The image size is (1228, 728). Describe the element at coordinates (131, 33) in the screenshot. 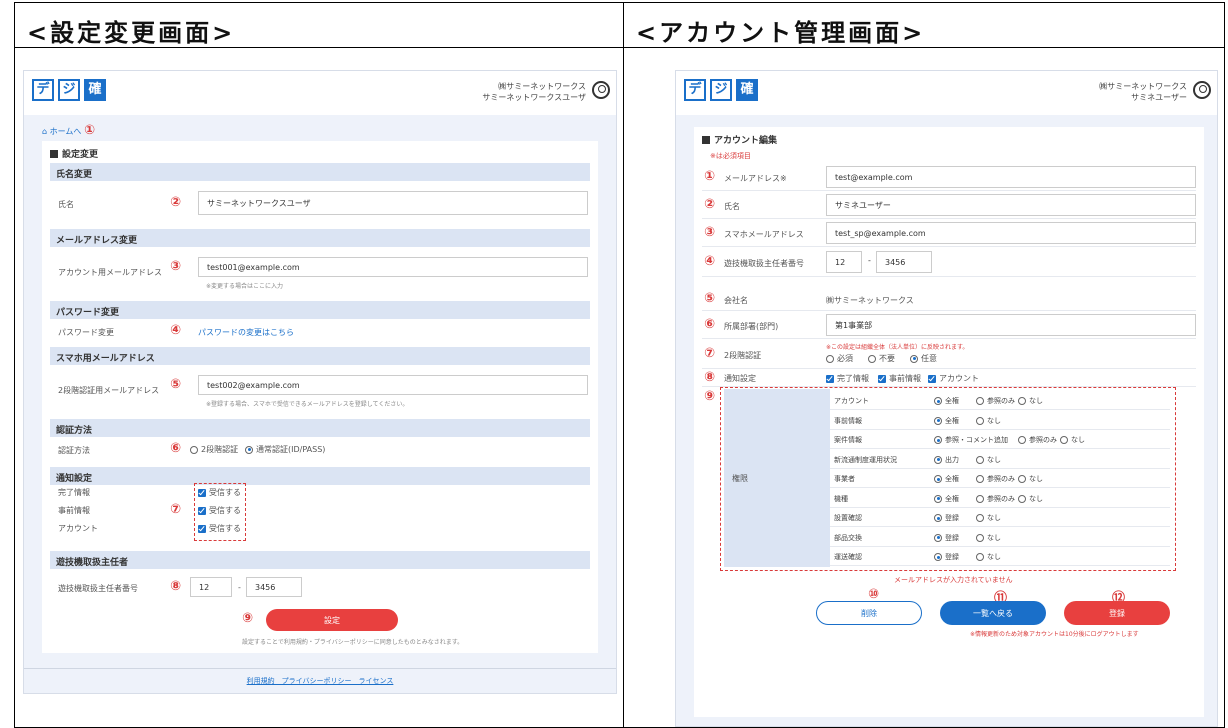

I see `panel-title: <設定変更画面>` at that location.